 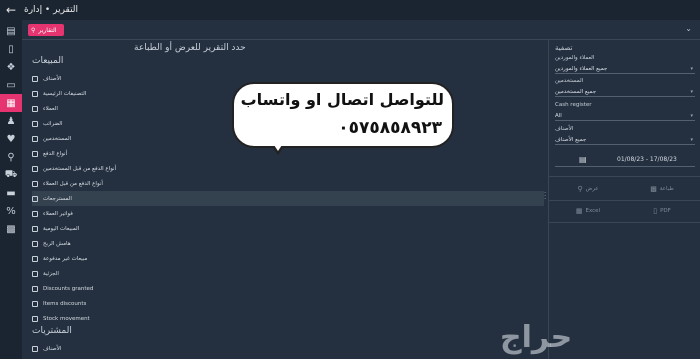 What do you see at coordinates (288, 243) in the screenshot?
I see `report-item: هامش الربح` at bounding box center [288, 243].